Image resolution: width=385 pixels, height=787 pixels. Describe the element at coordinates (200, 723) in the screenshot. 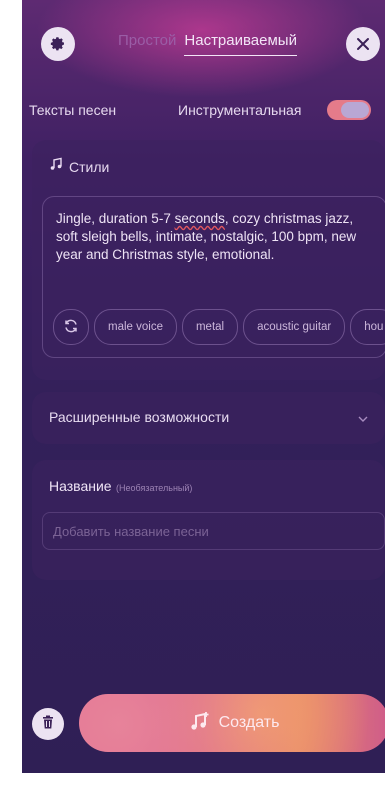

I see `music-note-plus-icon` at that location.